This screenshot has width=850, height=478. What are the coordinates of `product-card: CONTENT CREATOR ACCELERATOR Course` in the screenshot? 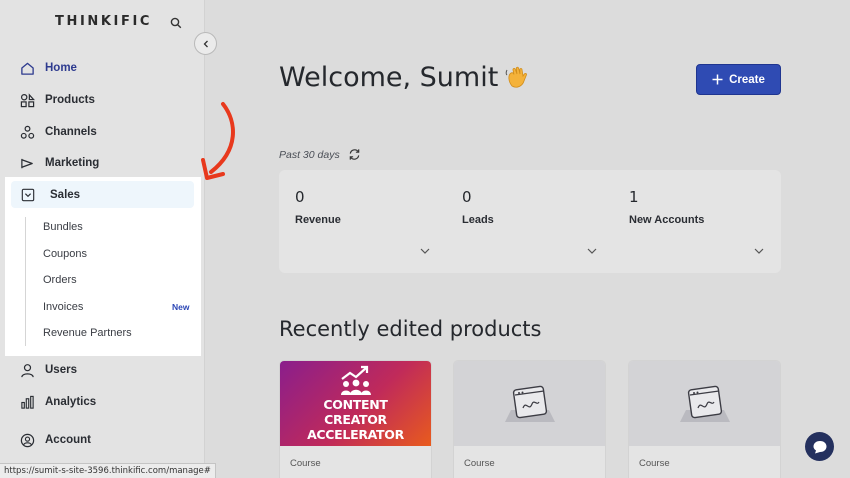 It's located at (355, 419).